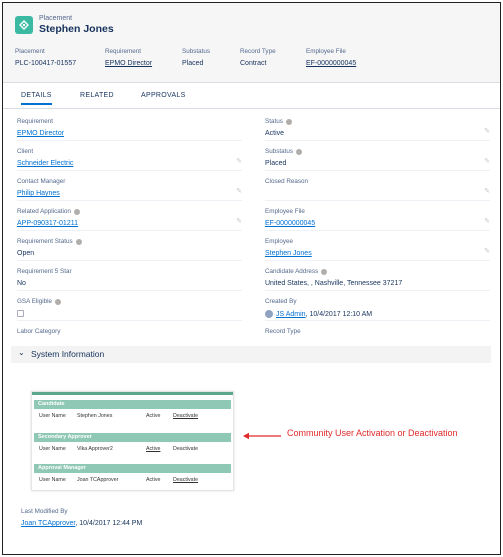 The height and width of the screenshot is (557, 503). What do you see at coordinates (331, 57) in the screenshot?
I see `header-field-employee-file: Employee File EF-0000000045` at bounding box center [331, 57].